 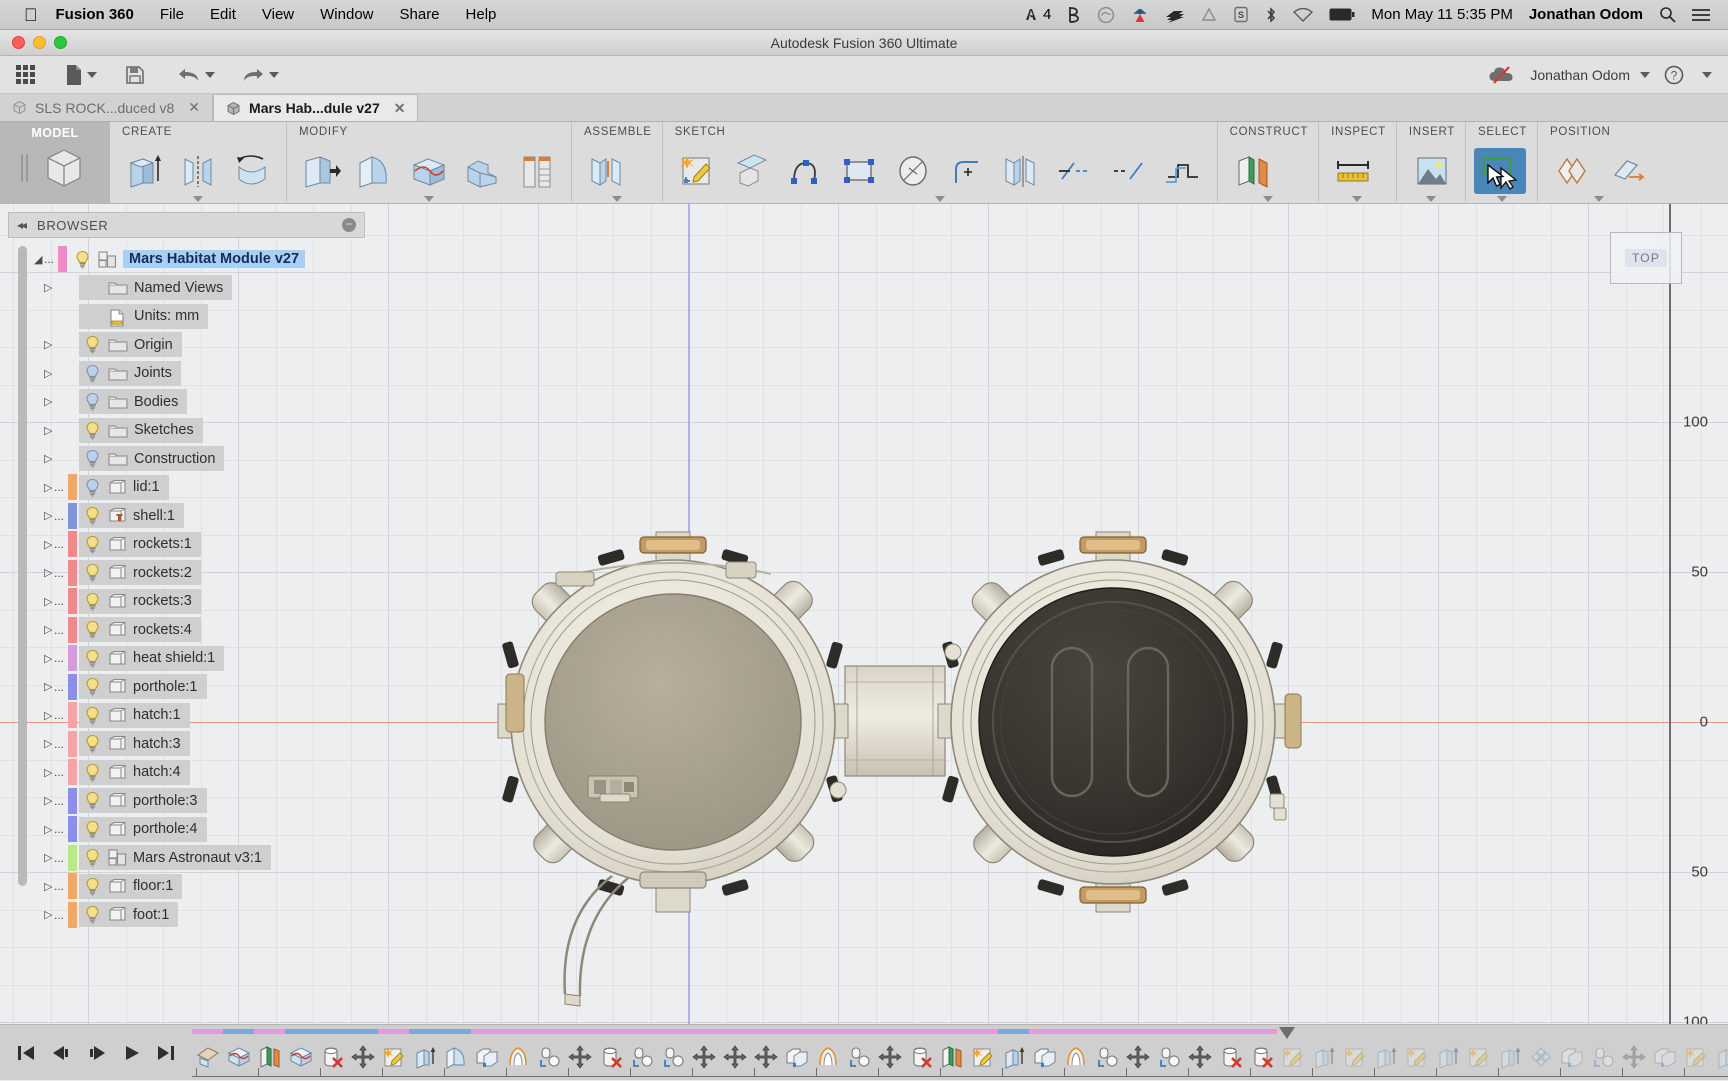 I want to click on adobe-cc-icon: 4, so click(x=1037, y=14).